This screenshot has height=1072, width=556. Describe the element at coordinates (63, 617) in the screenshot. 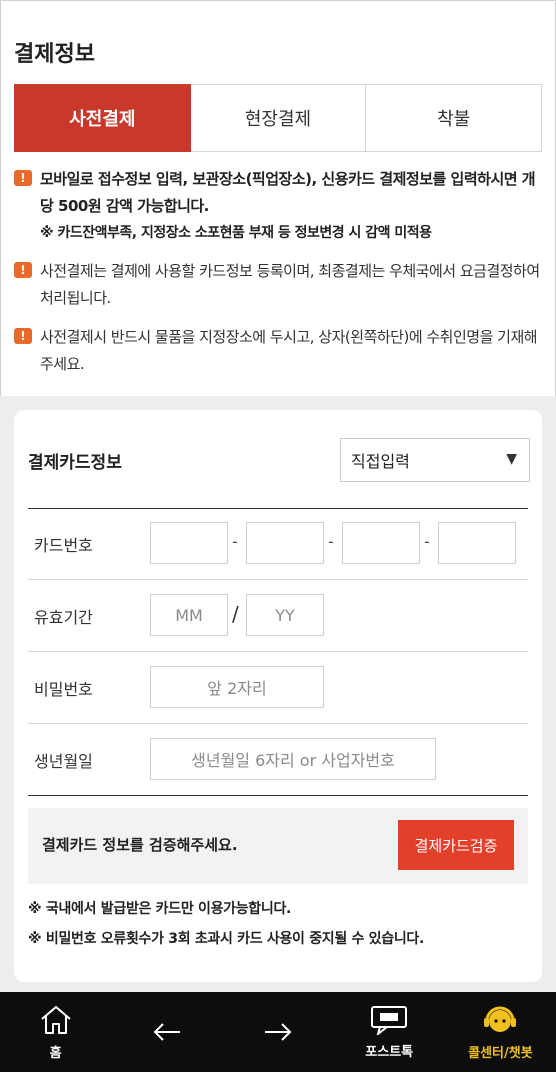

I see `expiry-label: 유효기간` at that location.